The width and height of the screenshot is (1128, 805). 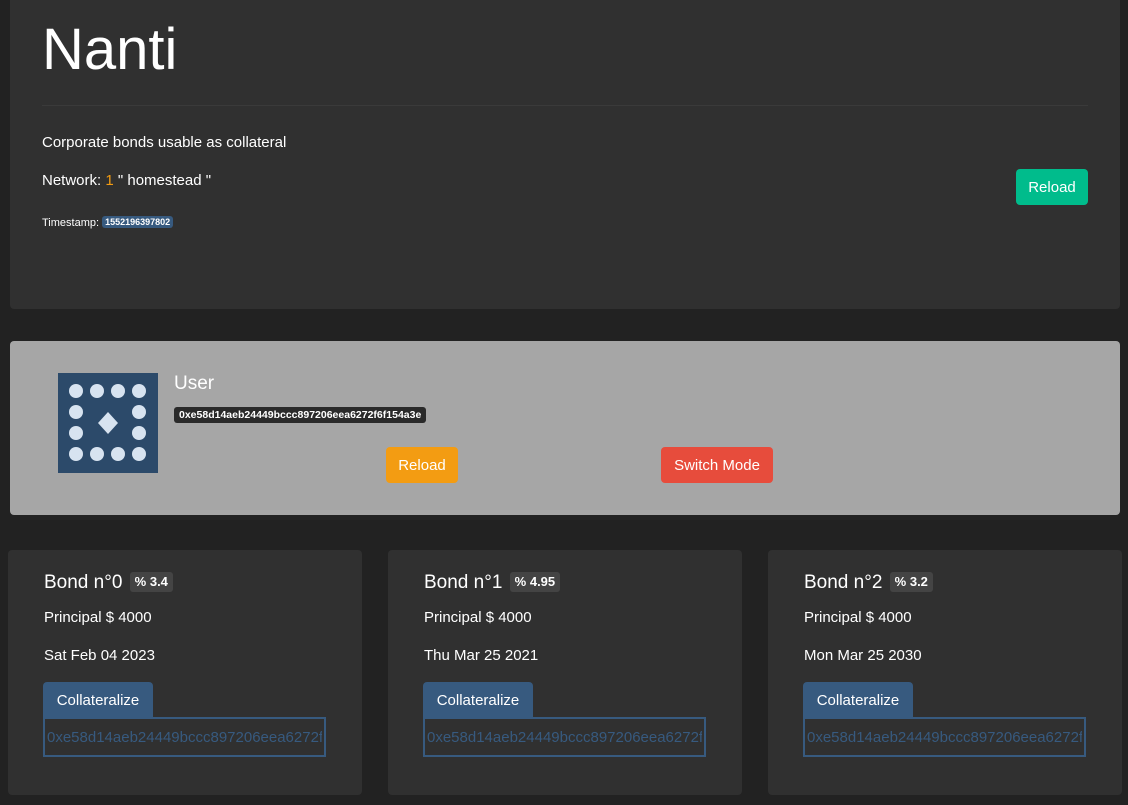 I want to click on bond-title: Bond n°1 % 4.95, so click(x=492, y=583).